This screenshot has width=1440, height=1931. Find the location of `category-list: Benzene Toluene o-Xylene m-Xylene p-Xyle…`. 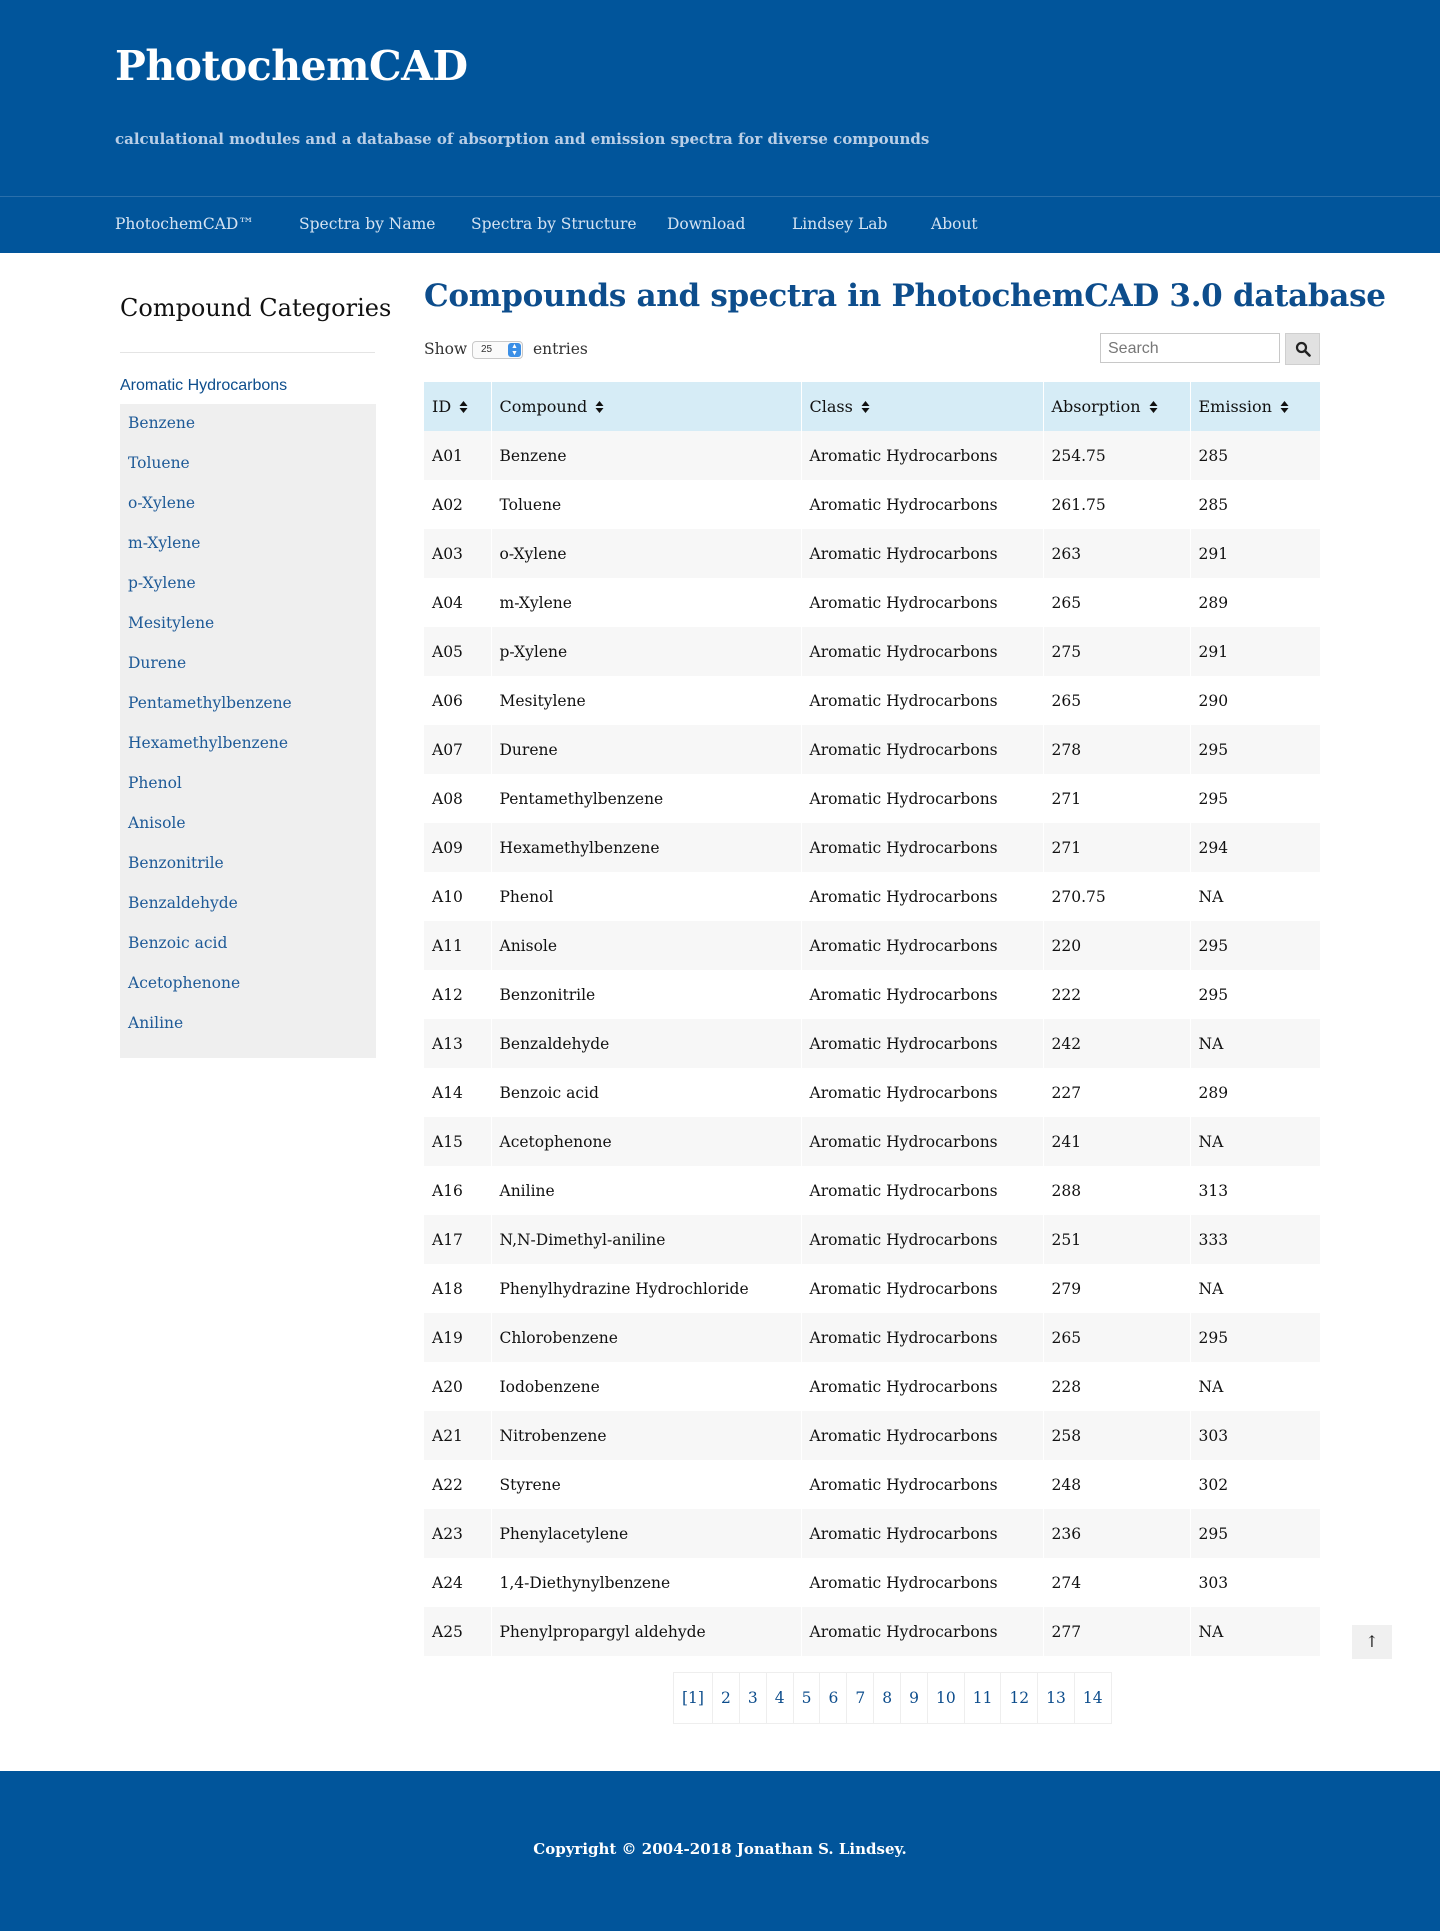

category-list: Benzene Toluene o-Xylene m-Xylene p-Xyle… is located at coordinates (248, 731).